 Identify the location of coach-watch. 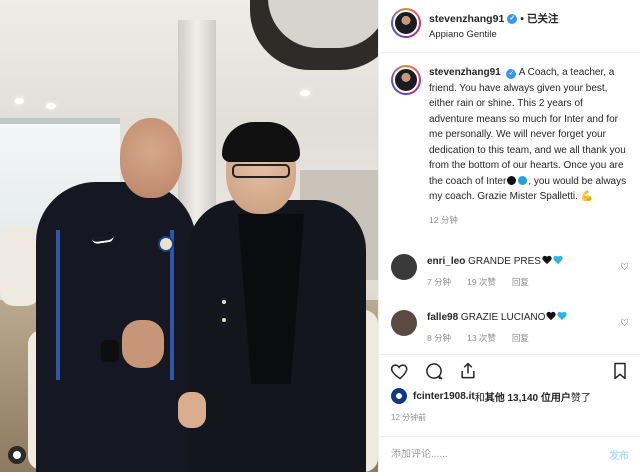
(110, 351).